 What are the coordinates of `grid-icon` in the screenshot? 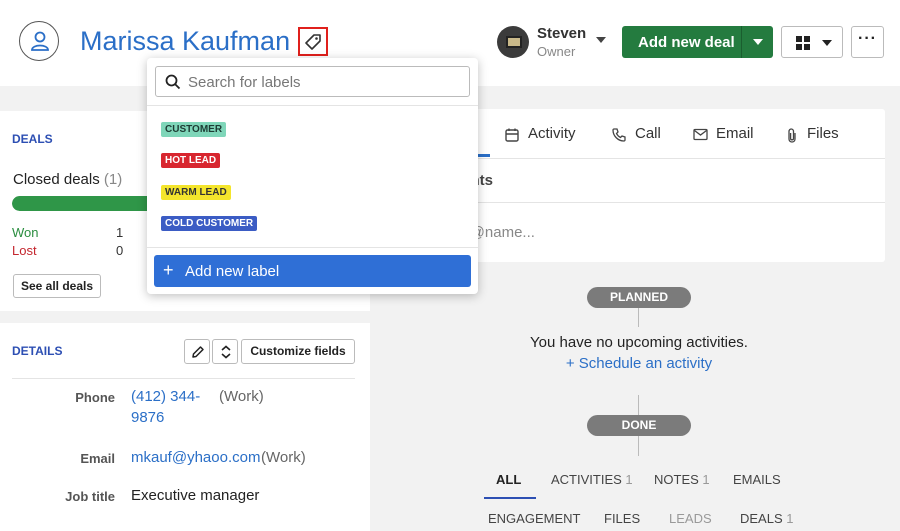 It's located at (803, 43).